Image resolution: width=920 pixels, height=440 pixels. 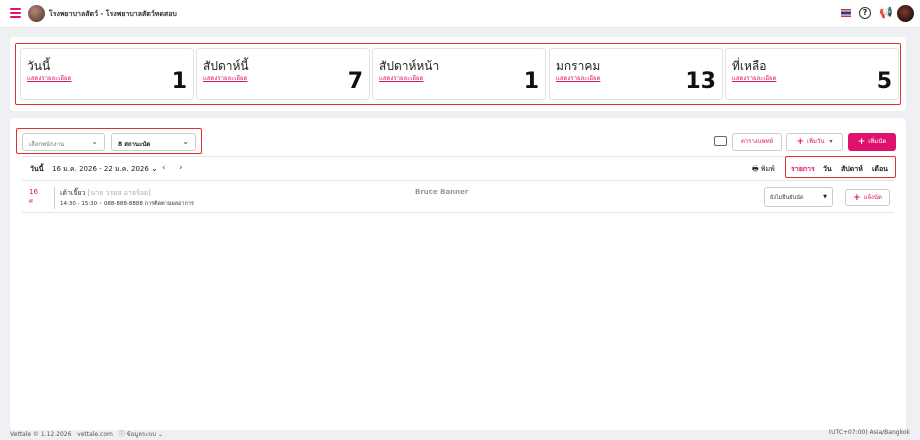 What do you see at coordinates (825, 197) in the screenshot?
I see `caret-down-icon: ▼` at bounding box center [825, 197].